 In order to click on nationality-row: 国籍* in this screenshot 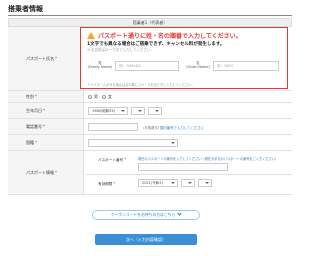, I will do `click(150, 143)`.